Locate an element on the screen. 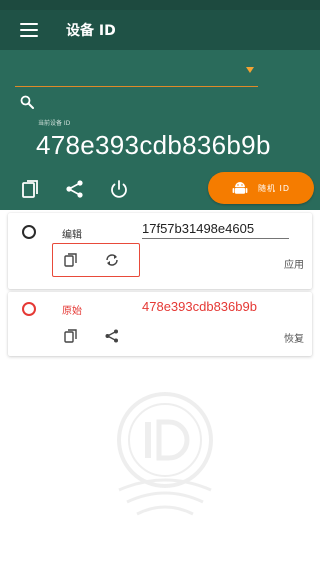 This screenshot has width=320, height=569. app-title: 设备 ID is located at coordinates (91, 31).